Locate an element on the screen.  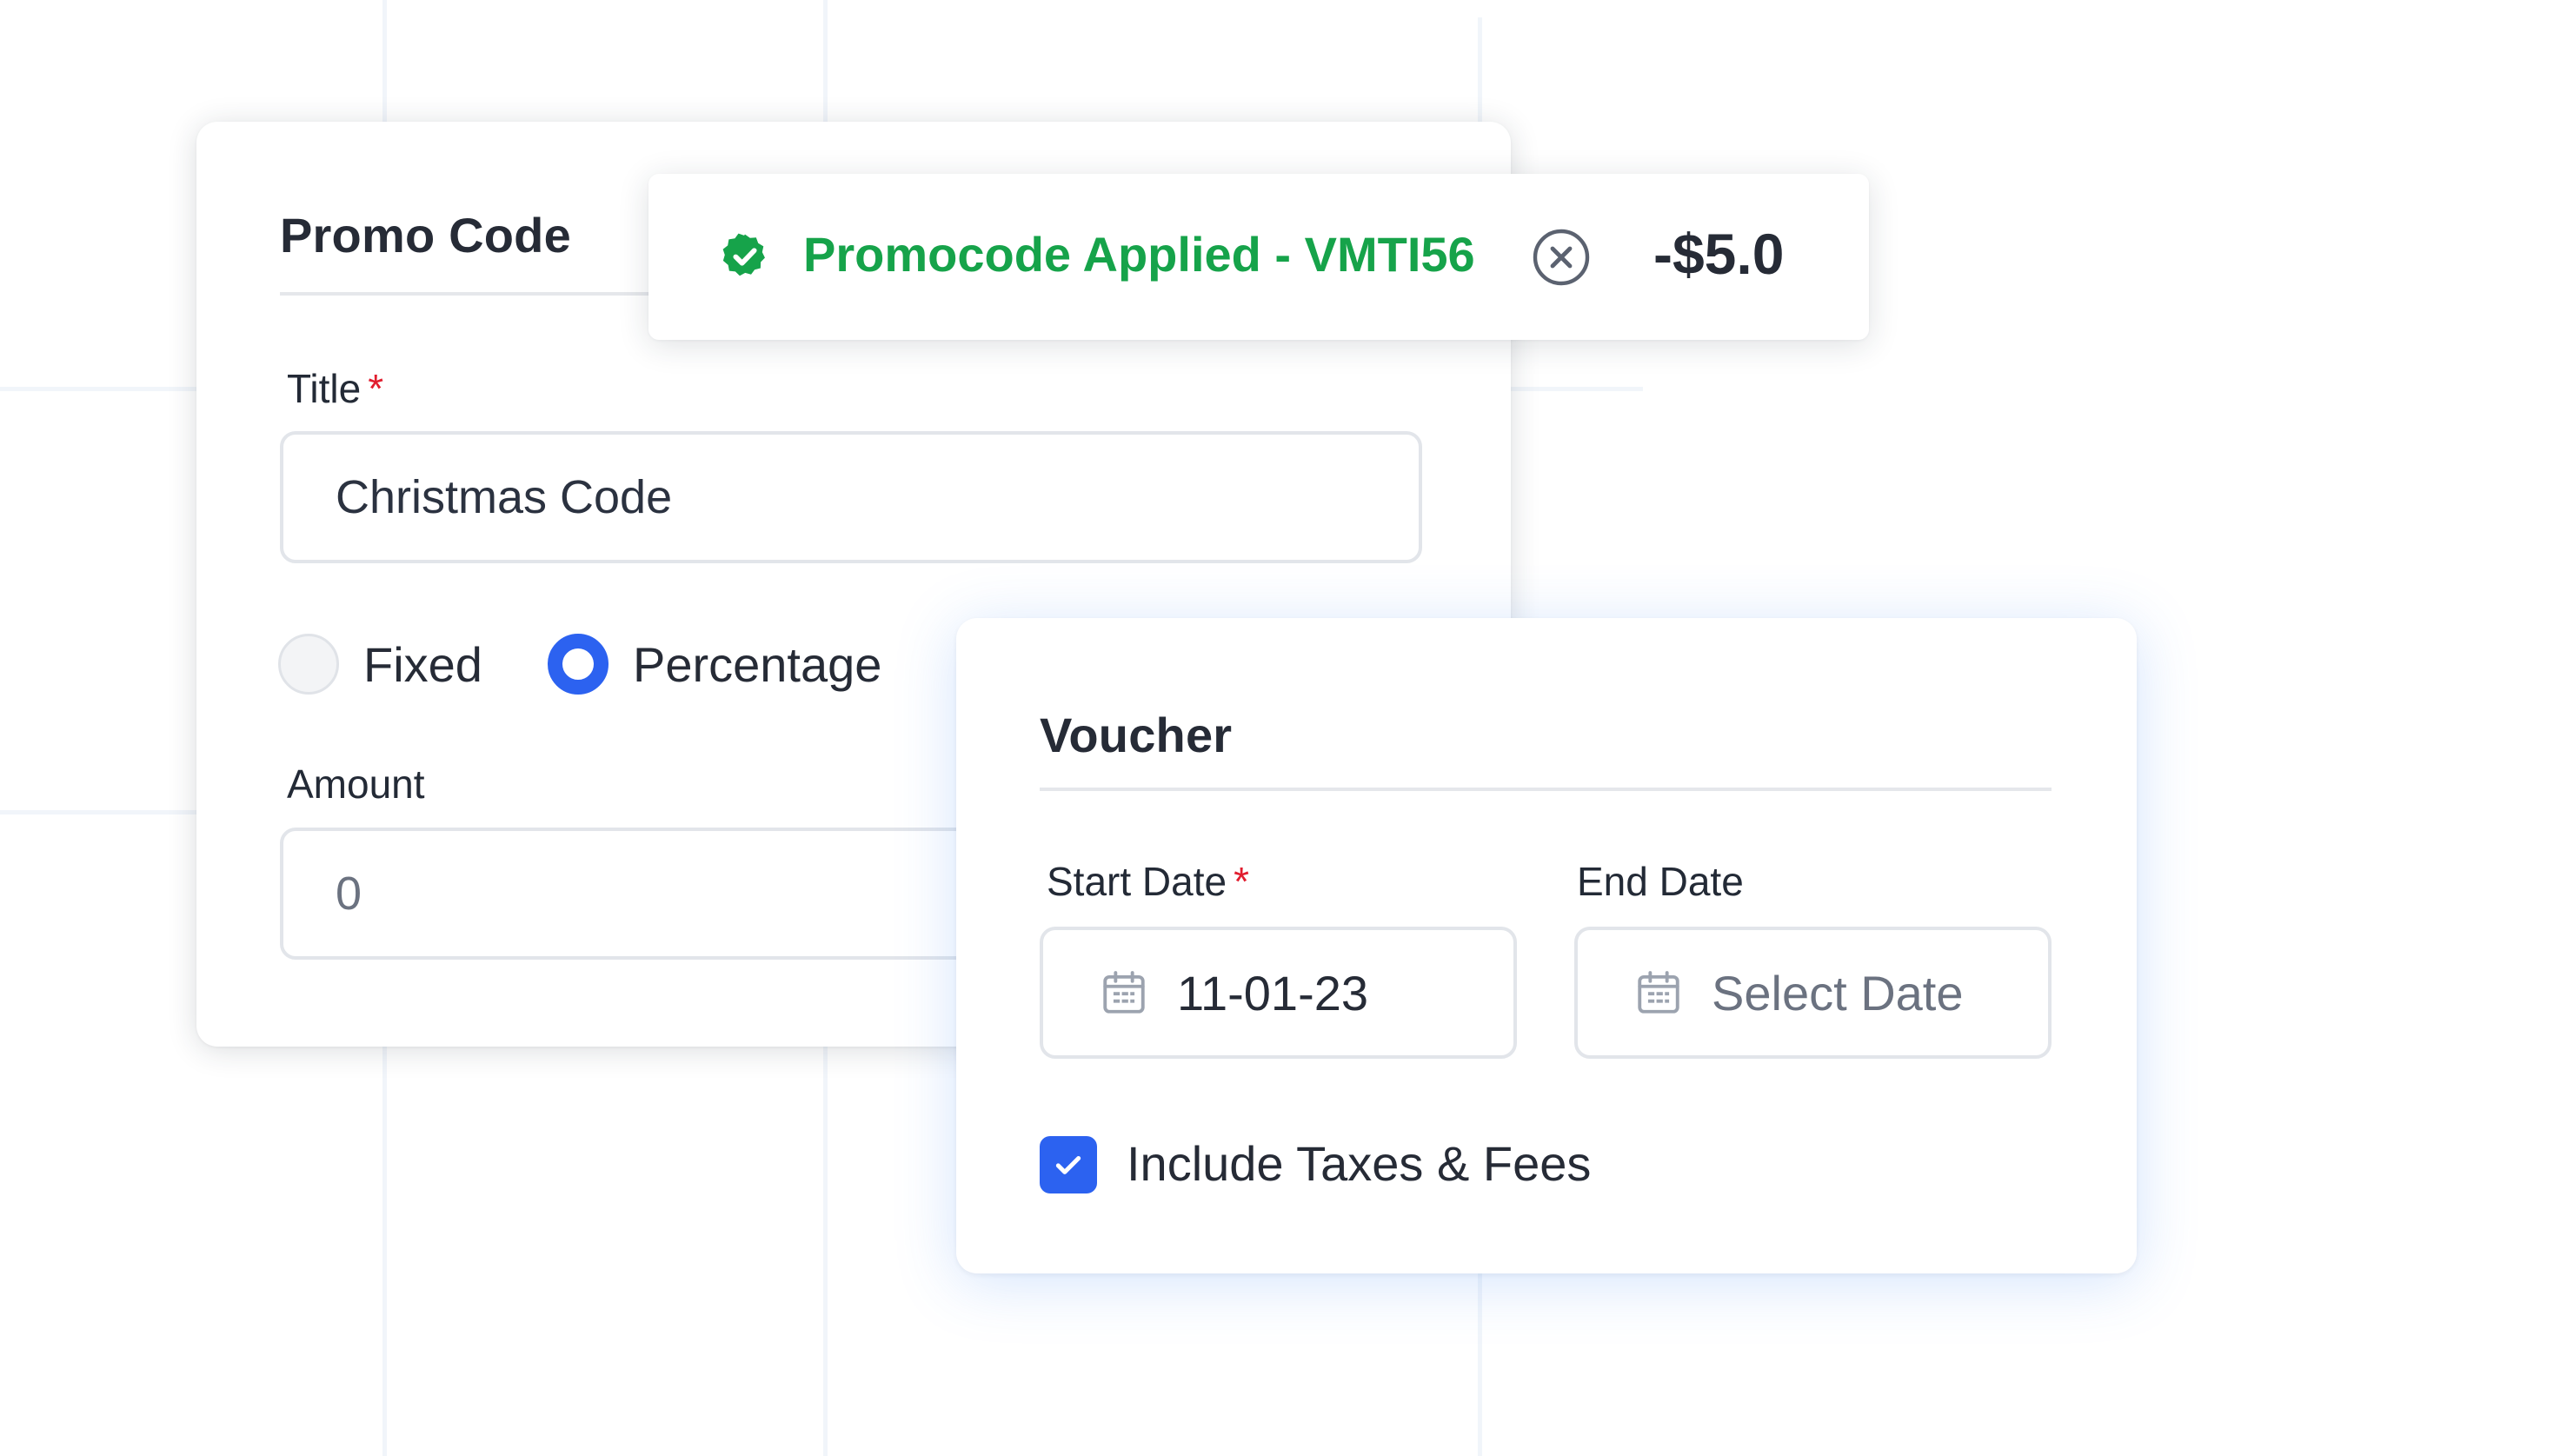
radio-percentage-label: Percentage is located at coordinates (757, 664).